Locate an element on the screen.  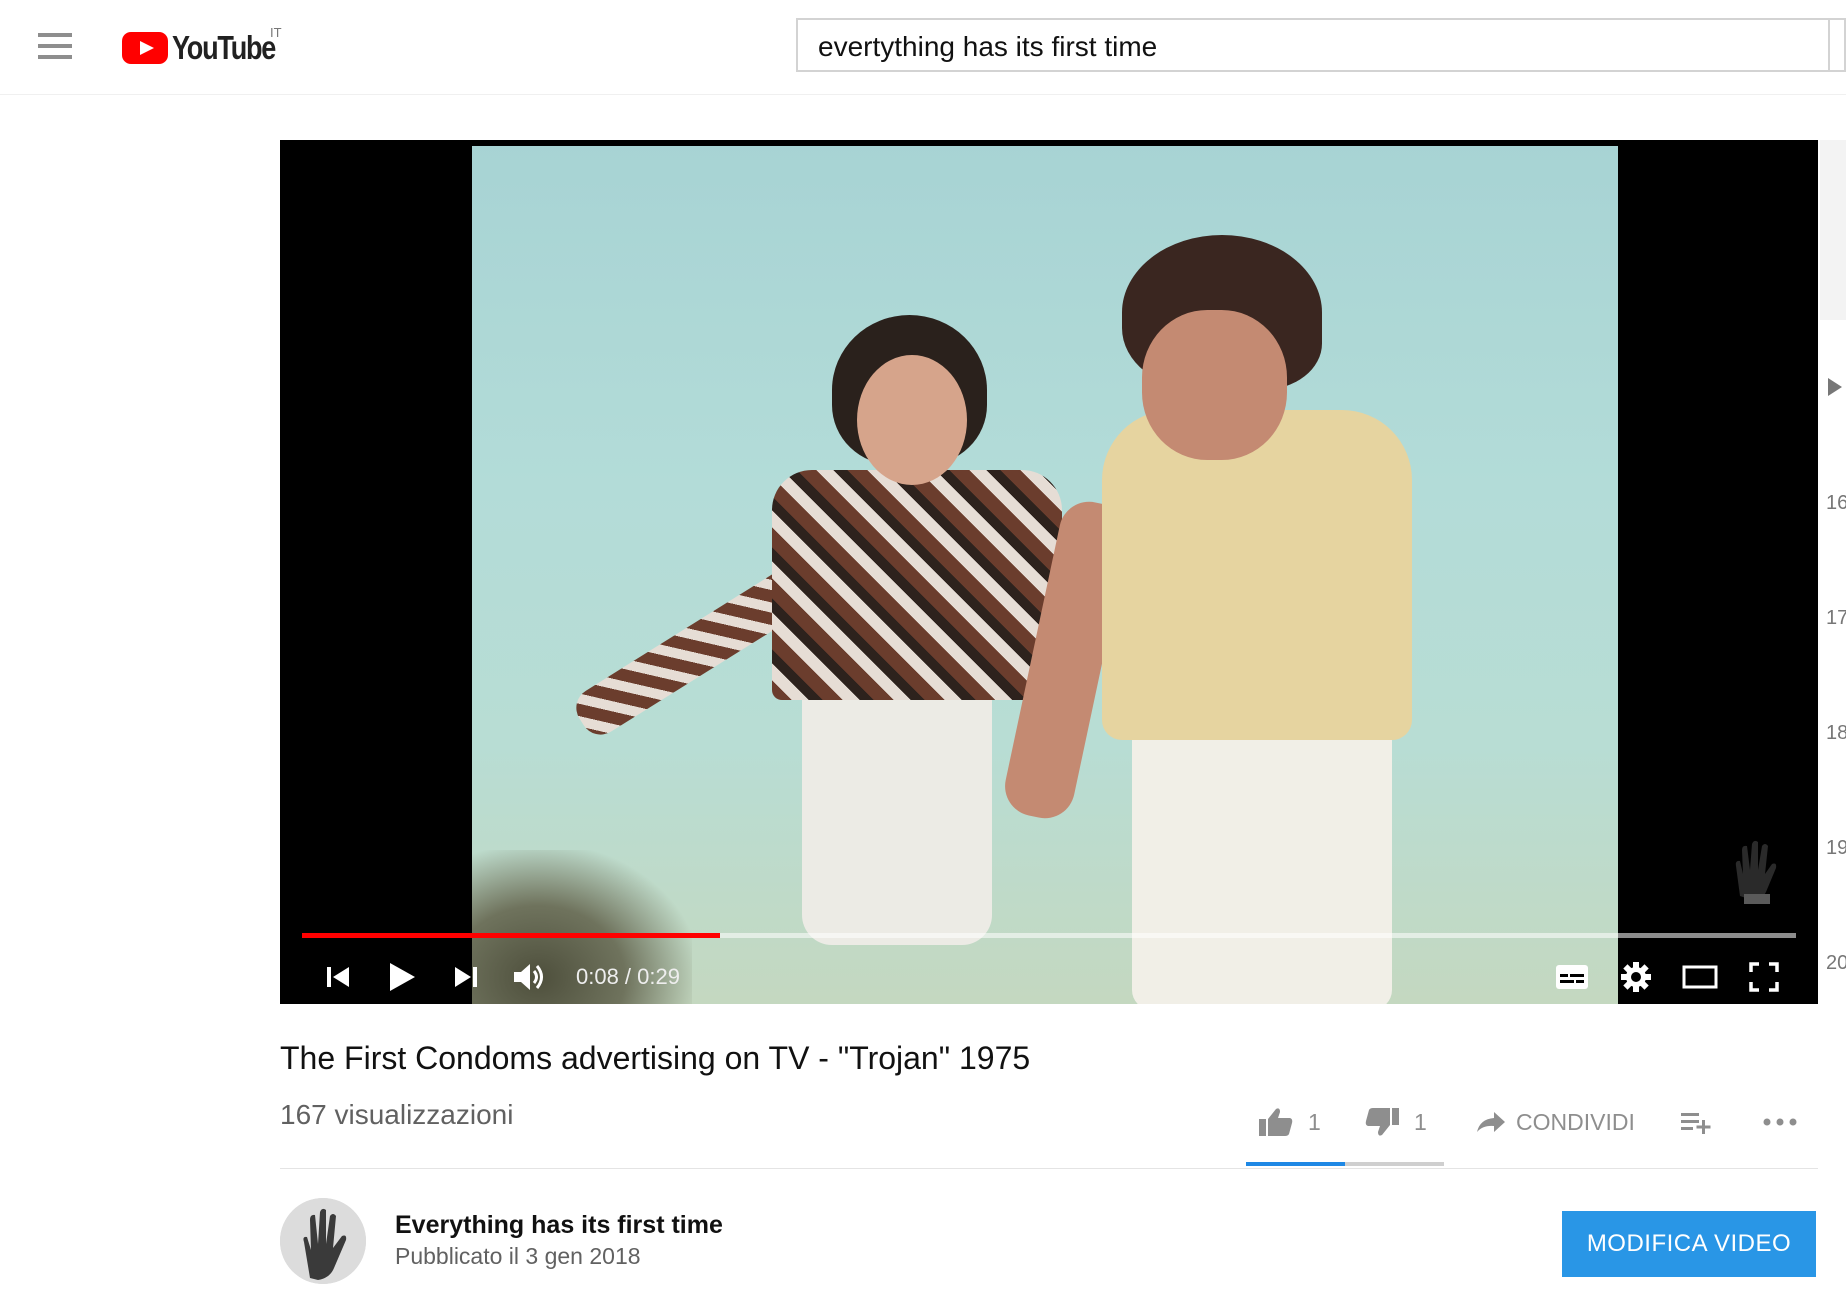
next-button is located at coordinates (466, 977).